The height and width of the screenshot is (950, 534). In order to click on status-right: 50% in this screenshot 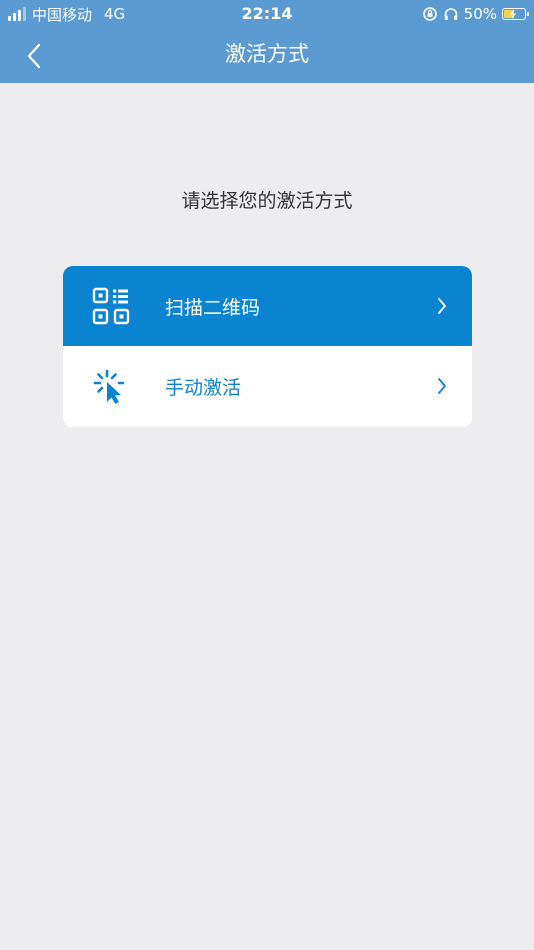, I will do `click(475, 14)`.